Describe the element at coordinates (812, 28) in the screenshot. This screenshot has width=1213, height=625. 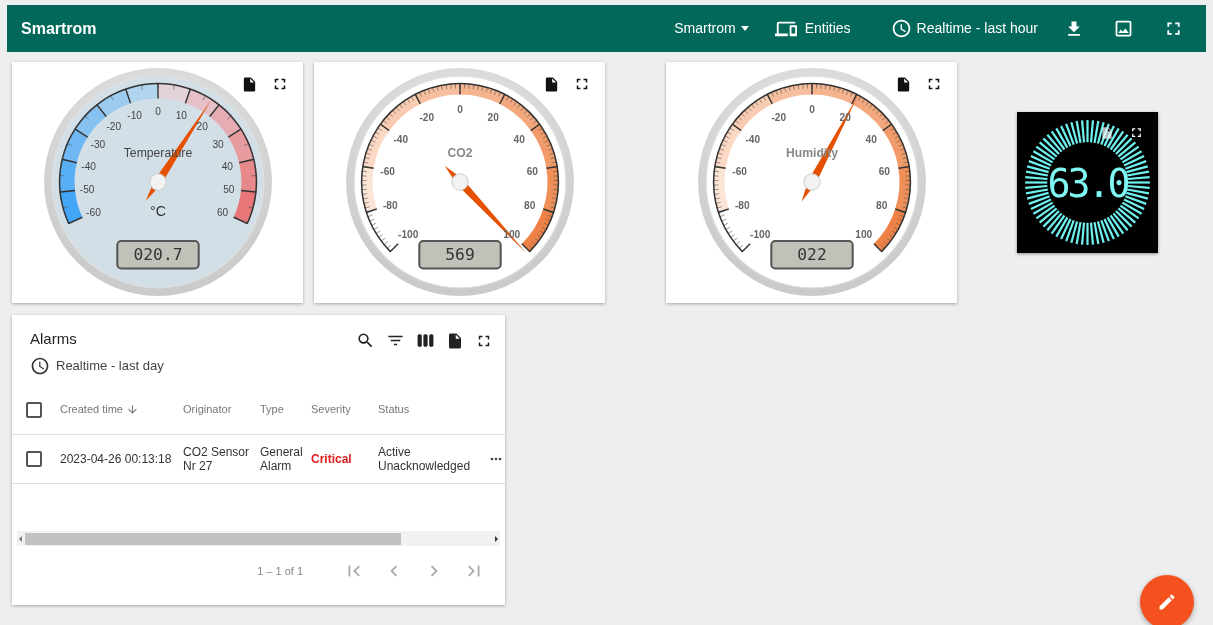
I see `entities-button: Entities` at that location.